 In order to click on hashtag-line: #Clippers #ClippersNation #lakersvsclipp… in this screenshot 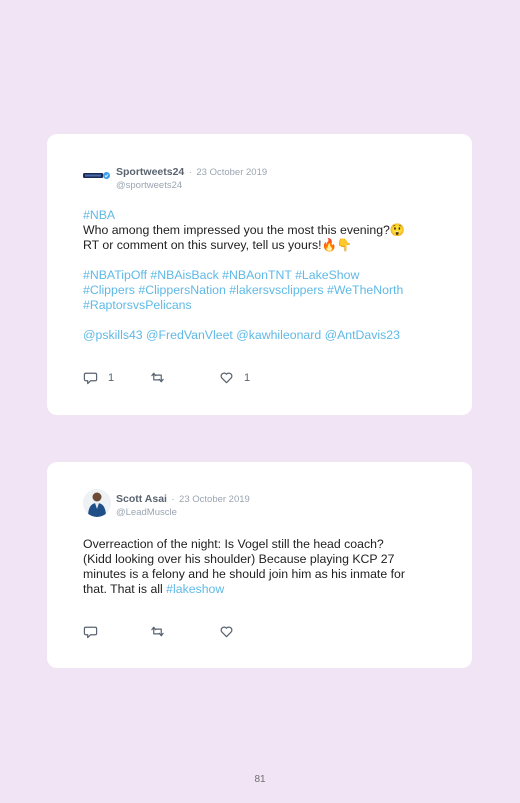, I will do `click(262, 290)`.